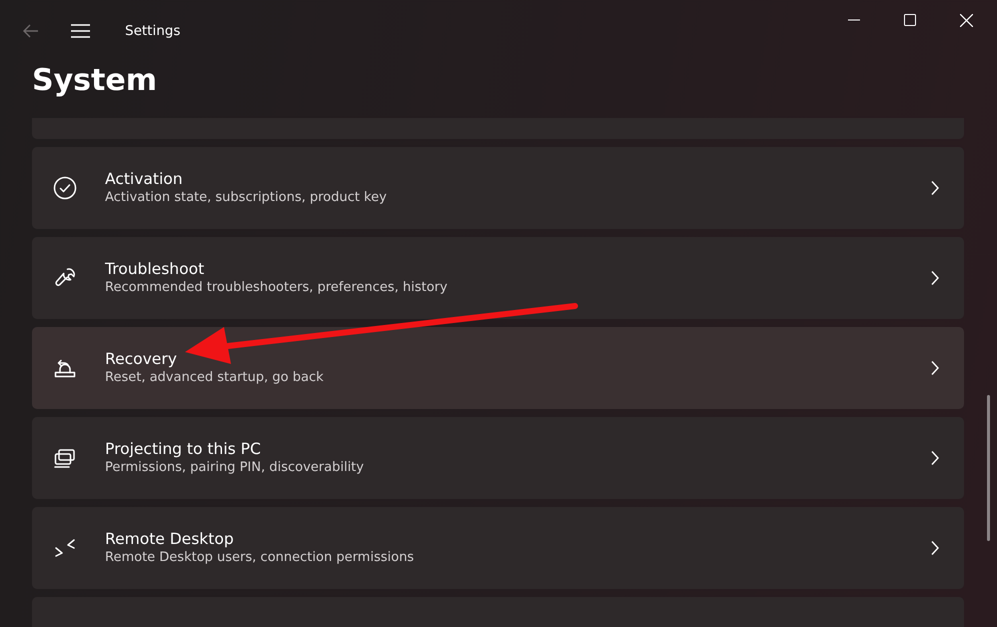 Image resolution: width=997 pixels, height=627 pixels. What do you see at coordinates (246, 197) in the screenshot?
I see `item-description: Activation state, subscriptions, product key` at bounding box center [246, 197].